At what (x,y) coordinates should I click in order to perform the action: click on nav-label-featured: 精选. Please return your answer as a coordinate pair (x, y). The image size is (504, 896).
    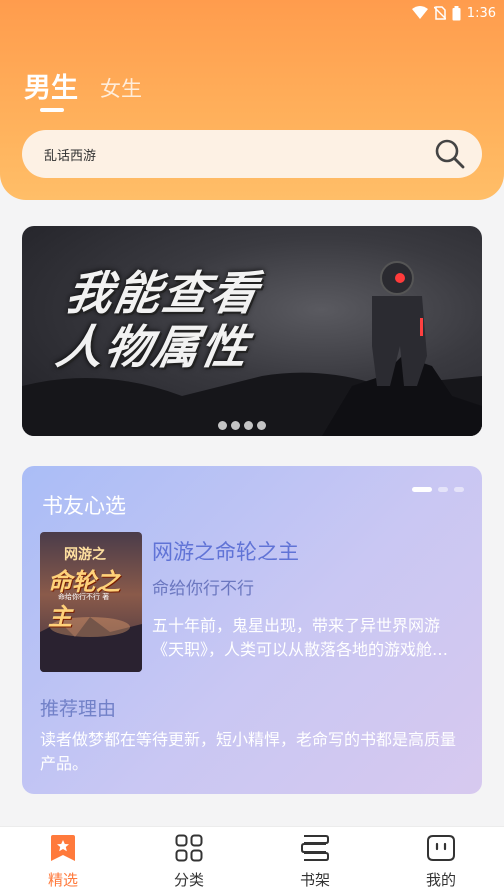
    Looking at the image, I should click on (62, 880).